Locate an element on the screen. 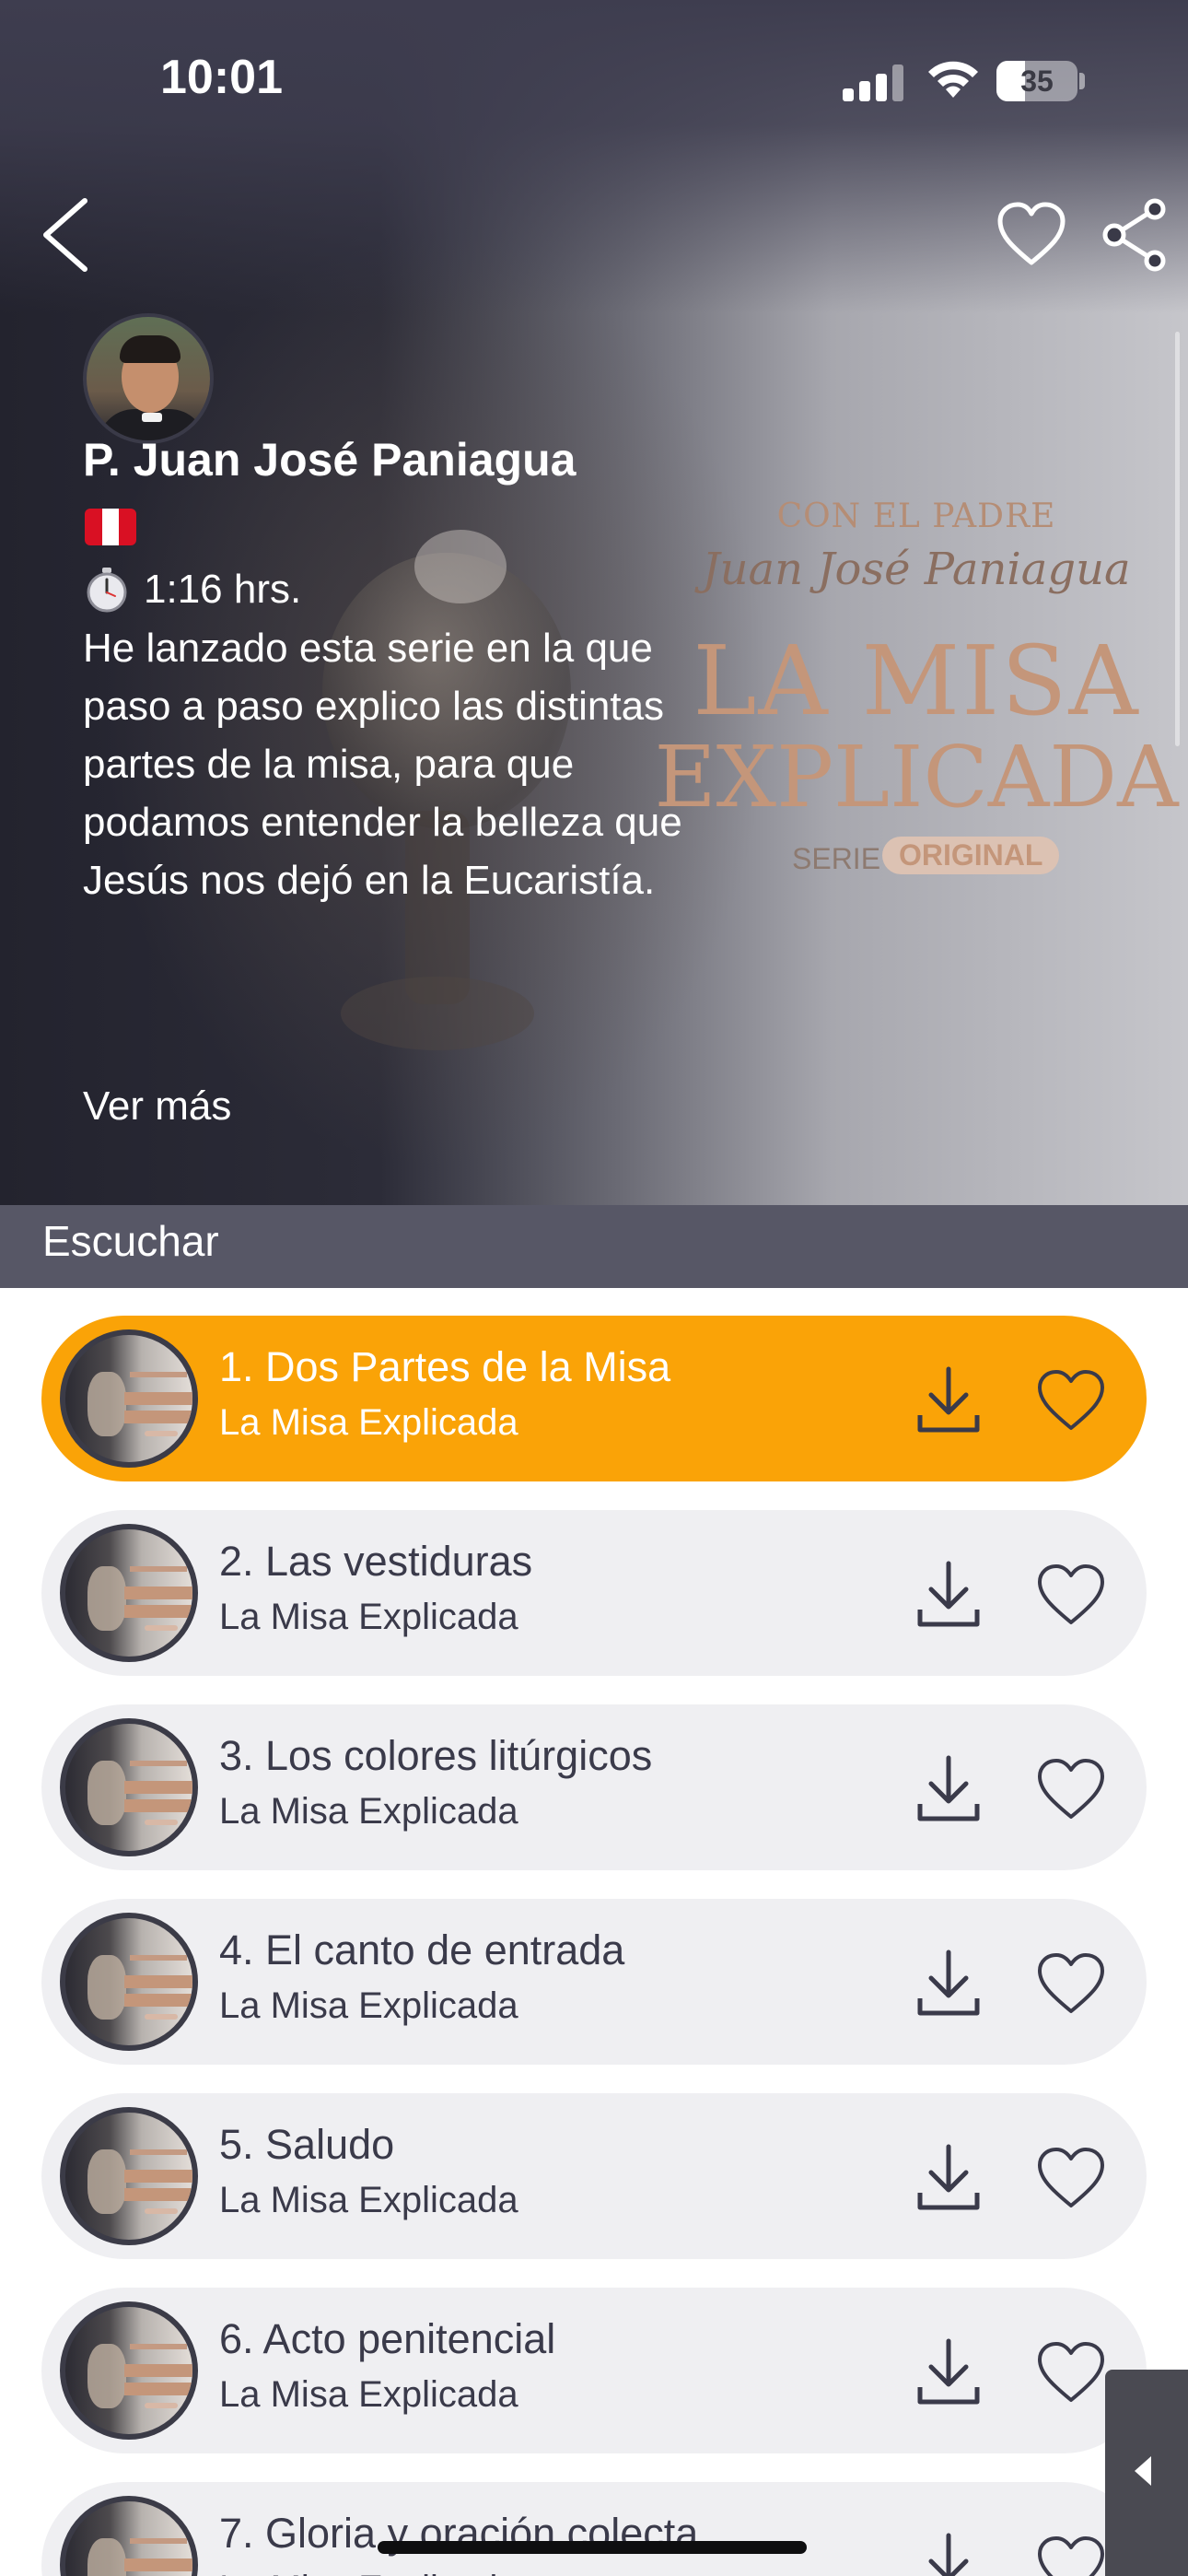 The image size is (1188, 2576). avatar-collar is located at coordinates (152, 417).